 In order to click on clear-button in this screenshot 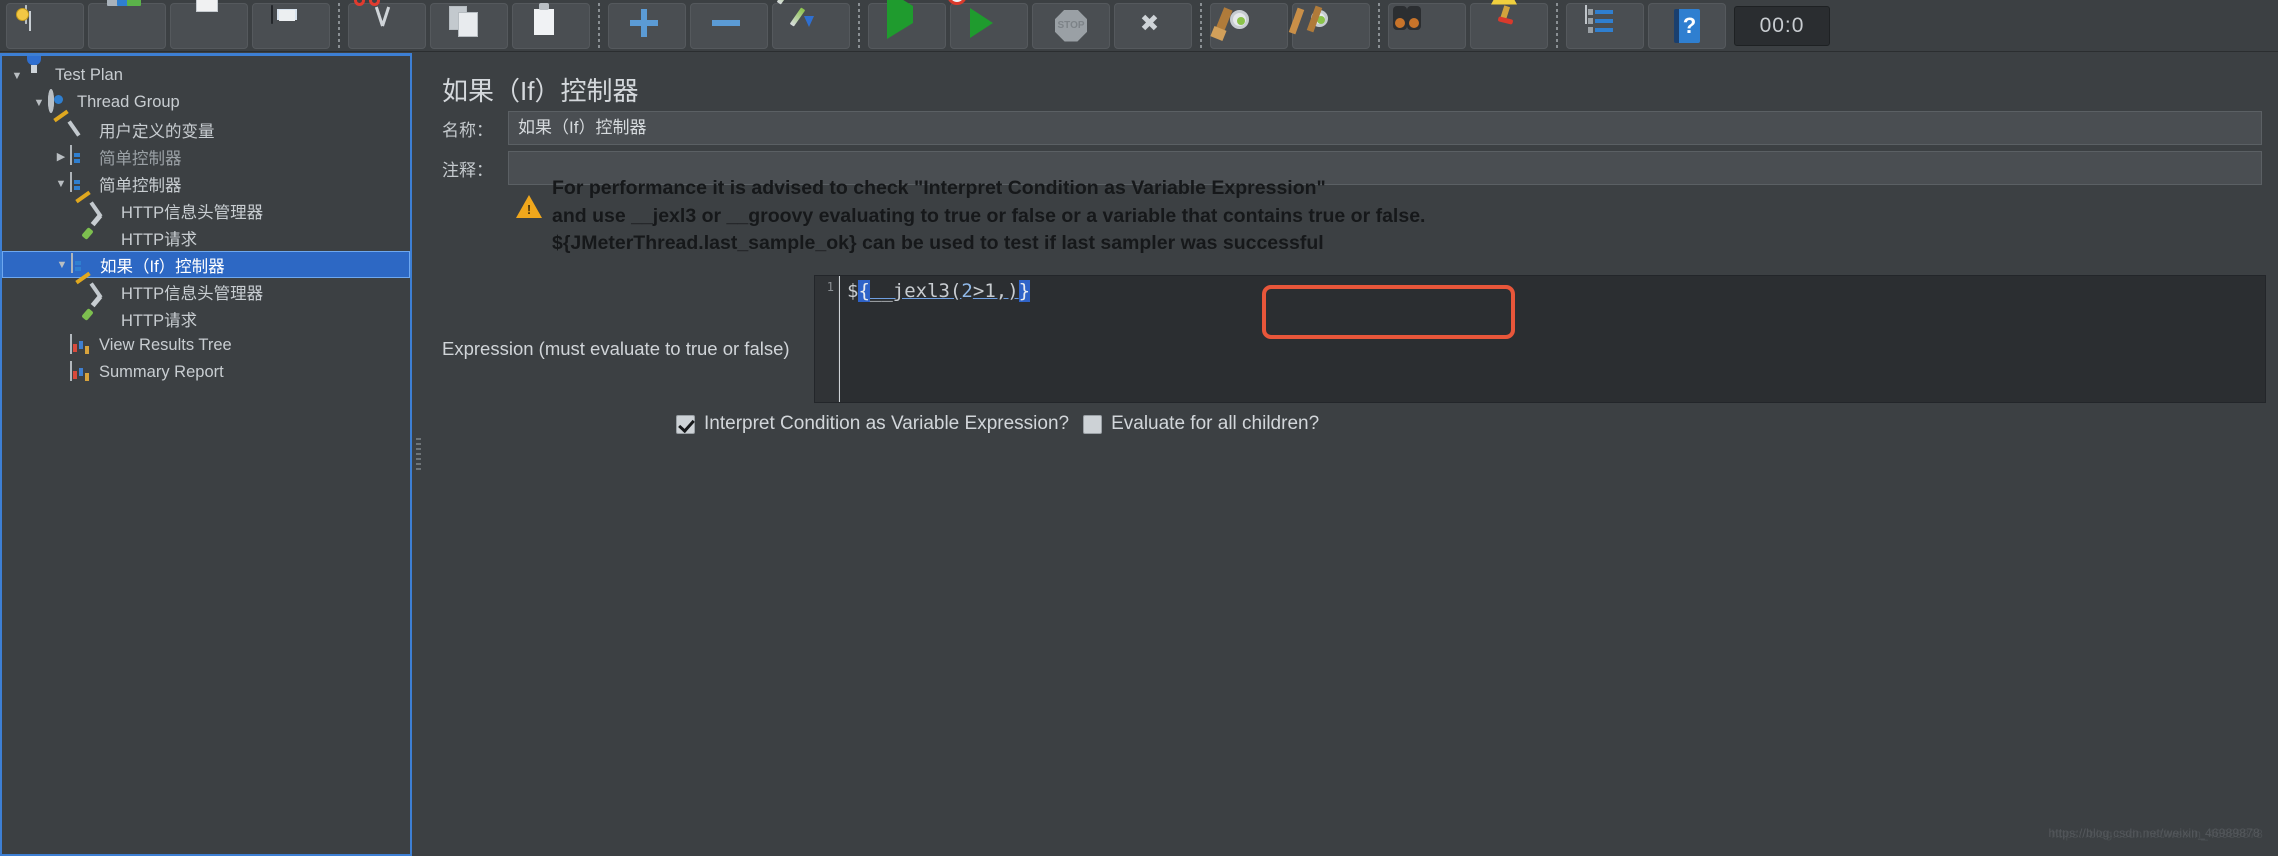, I will do `click(1249, 25)`.